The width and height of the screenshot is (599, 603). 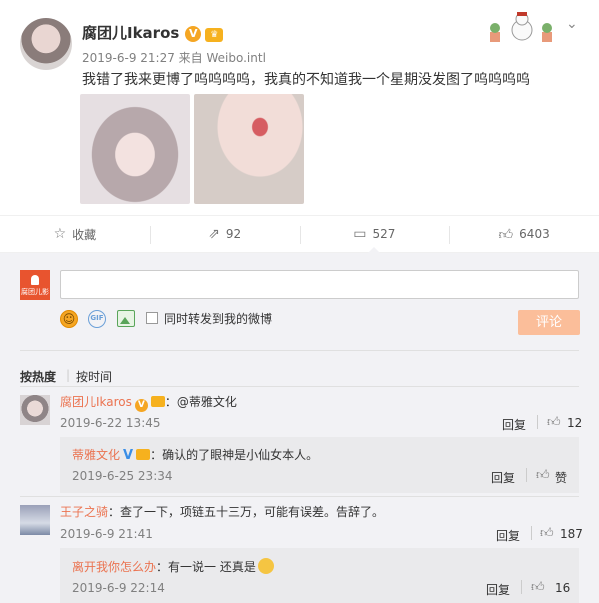 I want to click on comment-button: ▭ 527, so click(x=374, y=234).